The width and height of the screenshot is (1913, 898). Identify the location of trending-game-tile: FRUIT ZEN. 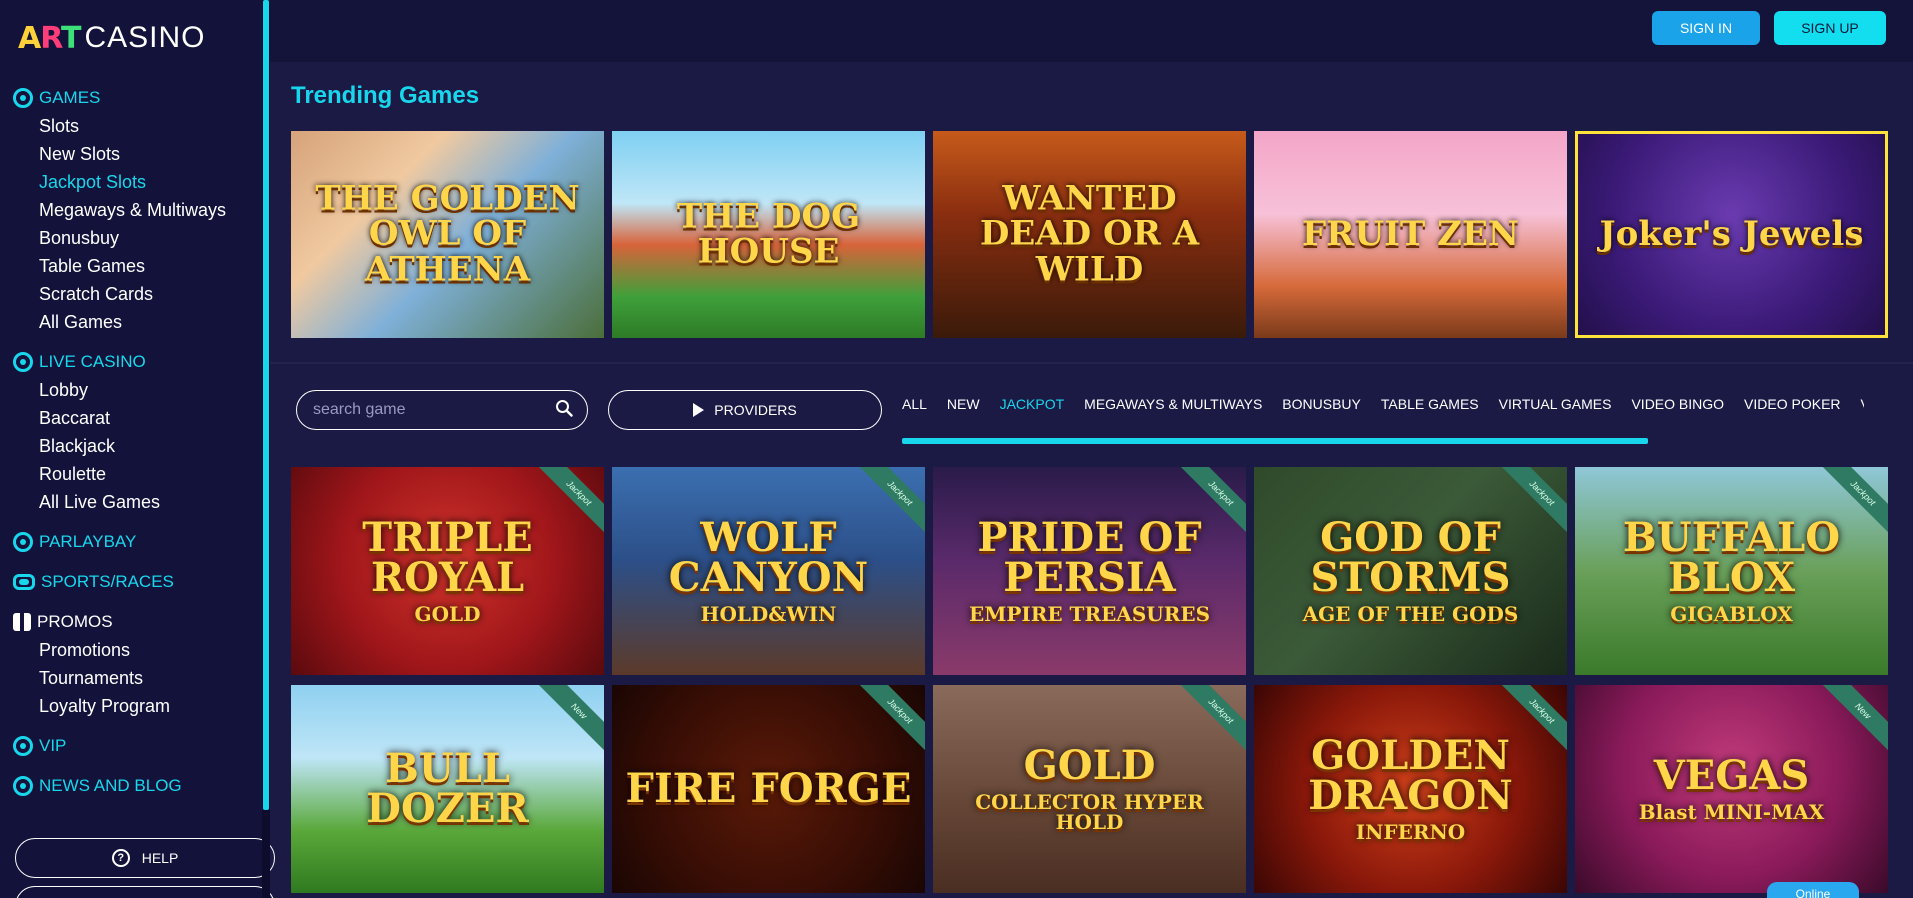
(1410, 234).